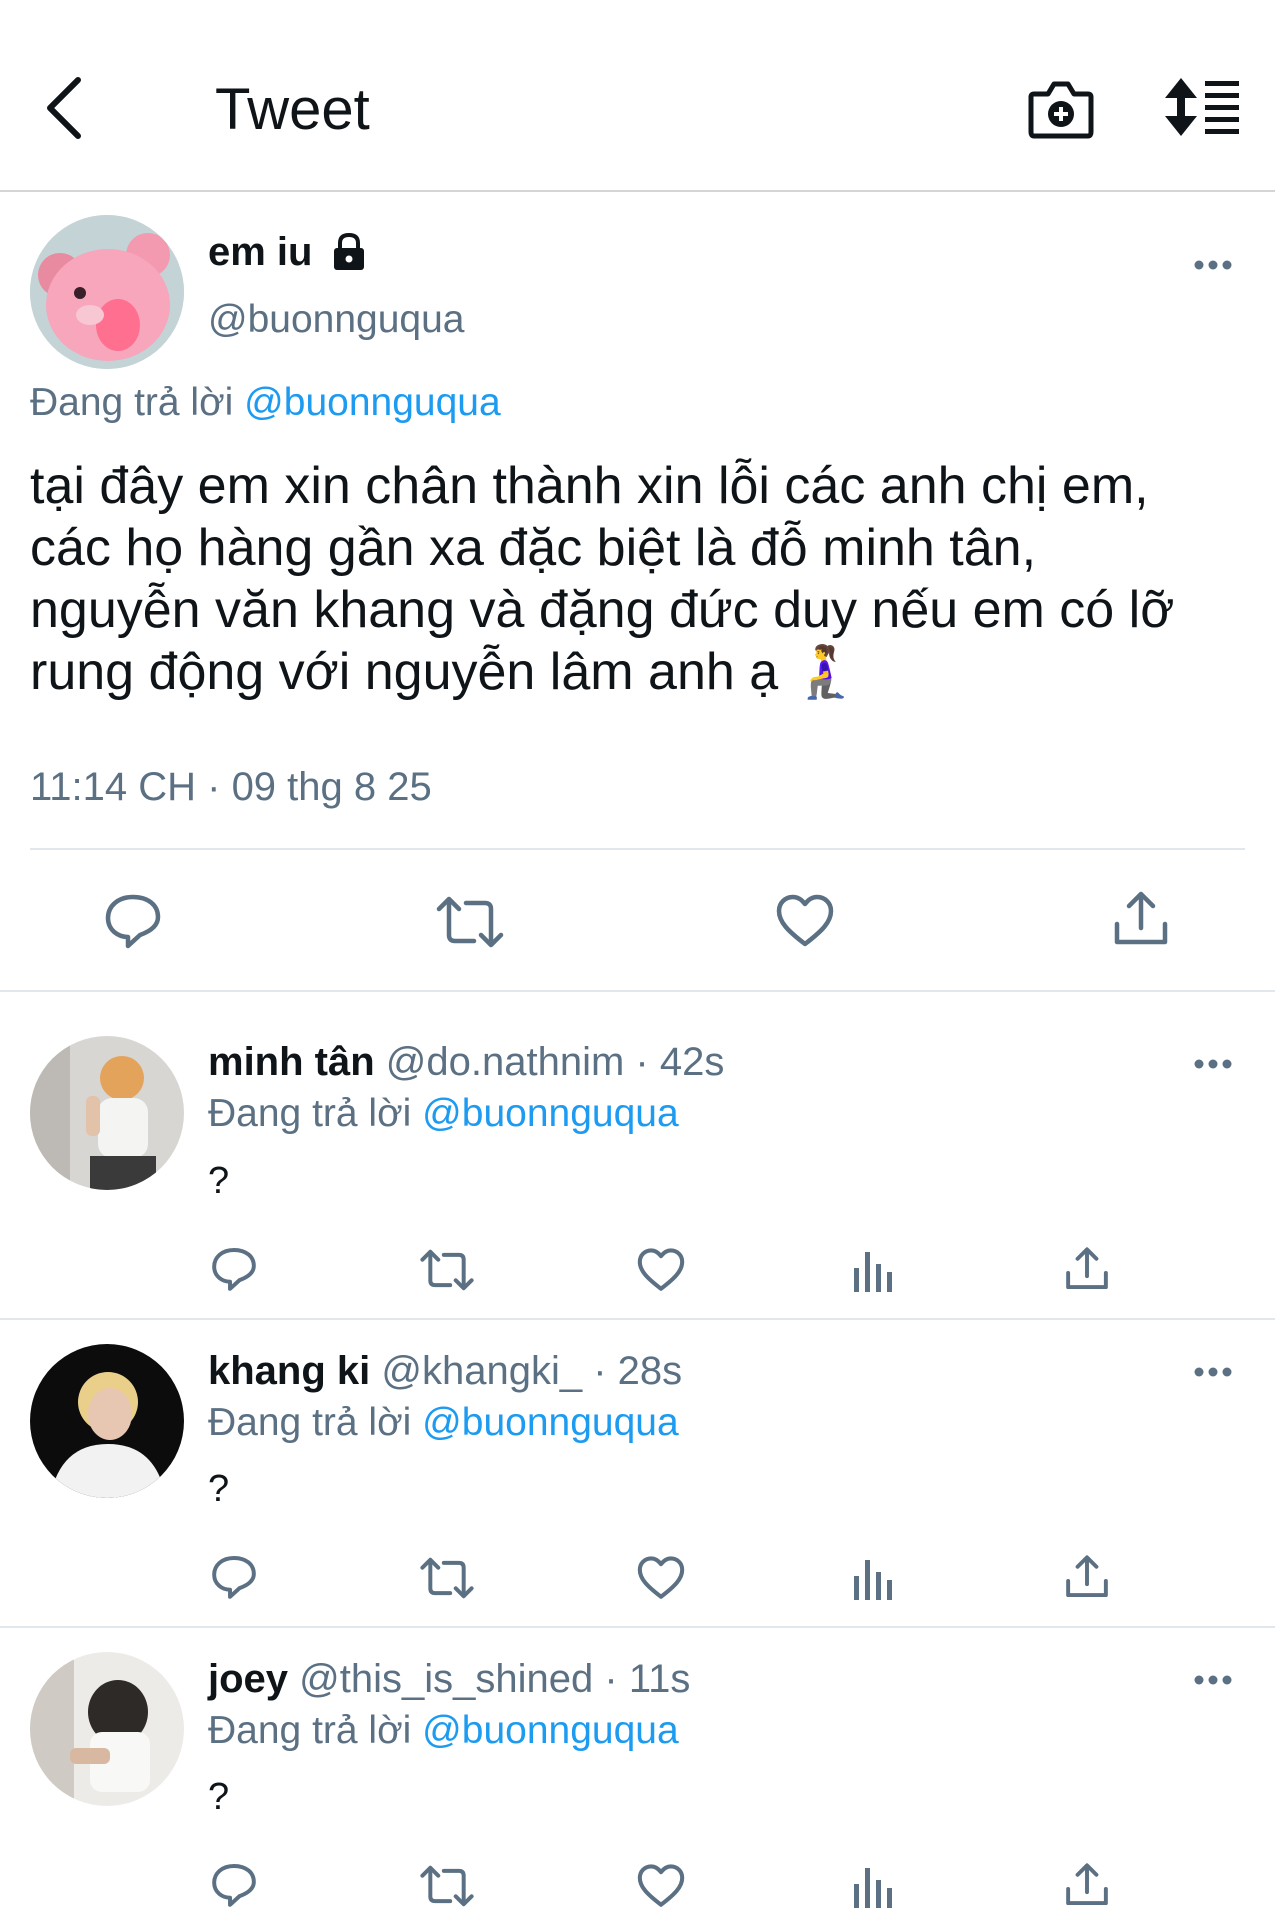  I want to click on lock-icon, so click(349, 252).